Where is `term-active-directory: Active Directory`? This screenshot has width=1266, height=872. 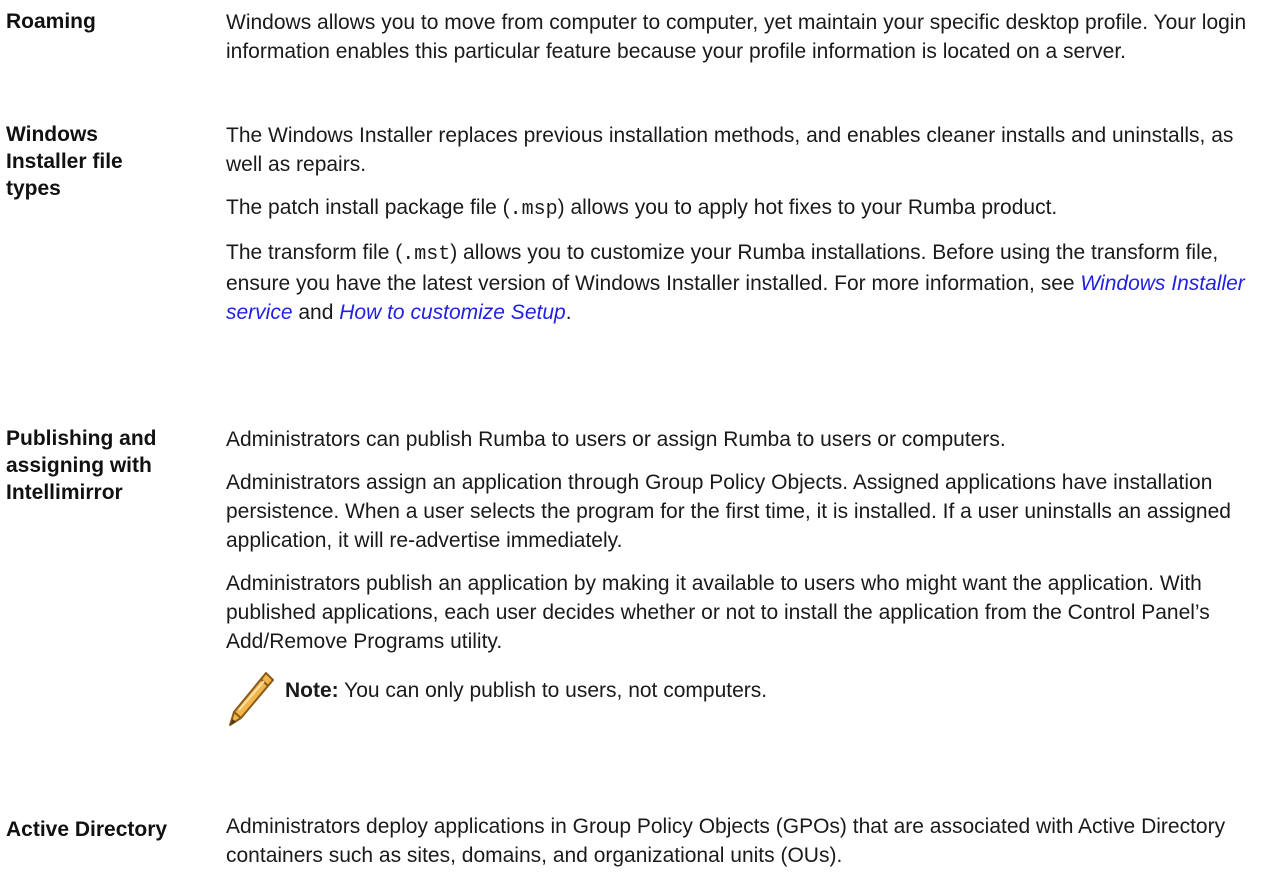 term-active-directory: Active Directory is located at coordinates (87, 829).